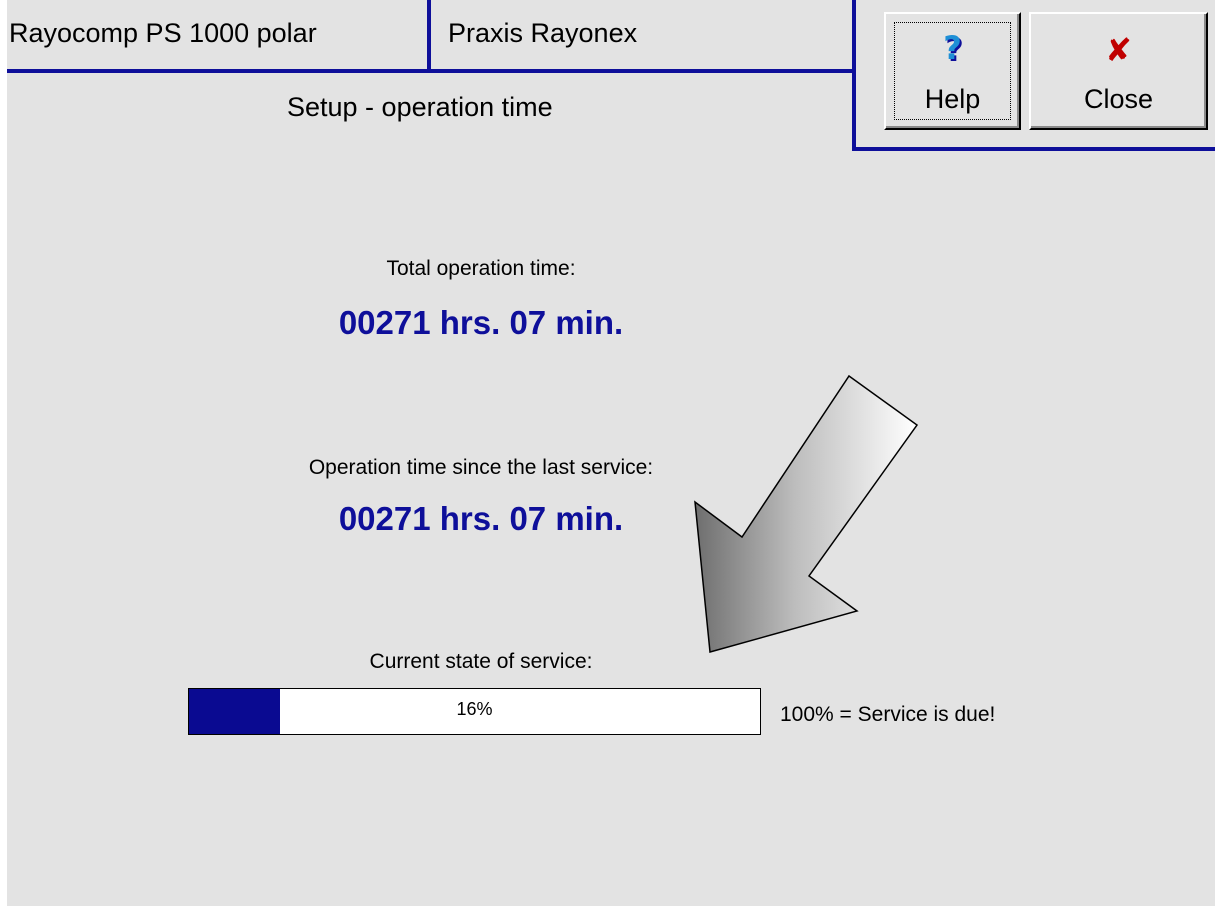 The width and height of the screenshot is (1215, 906). What do you see at coordinates (806, 513) in the screenshot?
I see `down-left-arrow-icon` at bounding box center [806, 513].